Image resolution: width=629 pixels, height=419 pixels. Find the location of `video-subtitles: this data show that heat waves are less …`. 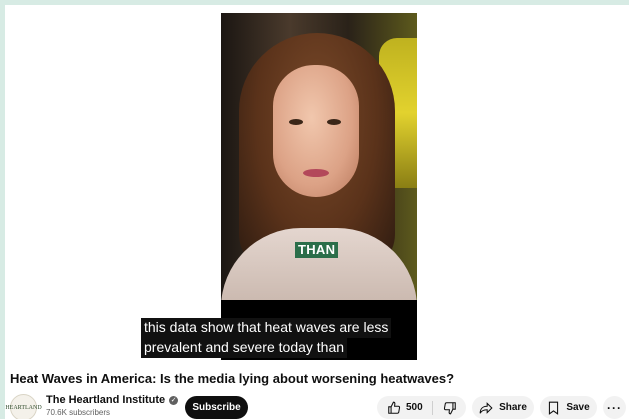

video-subtitles: this data show that heat waves are less … is located at coordinates (281, 338).